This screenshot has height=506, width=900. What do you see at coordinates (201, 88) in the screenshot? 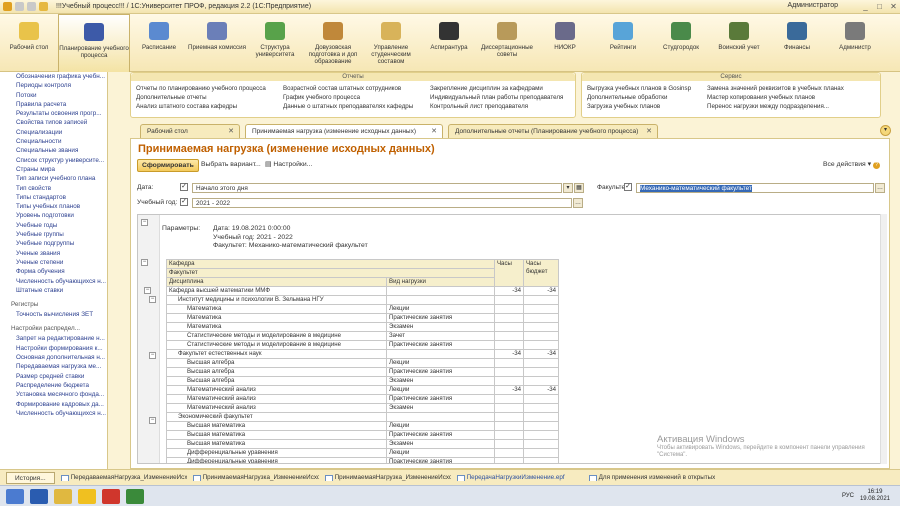
I see `command-link: Отчеты по планированию учебного процесса` at bounding box center [201, 88].